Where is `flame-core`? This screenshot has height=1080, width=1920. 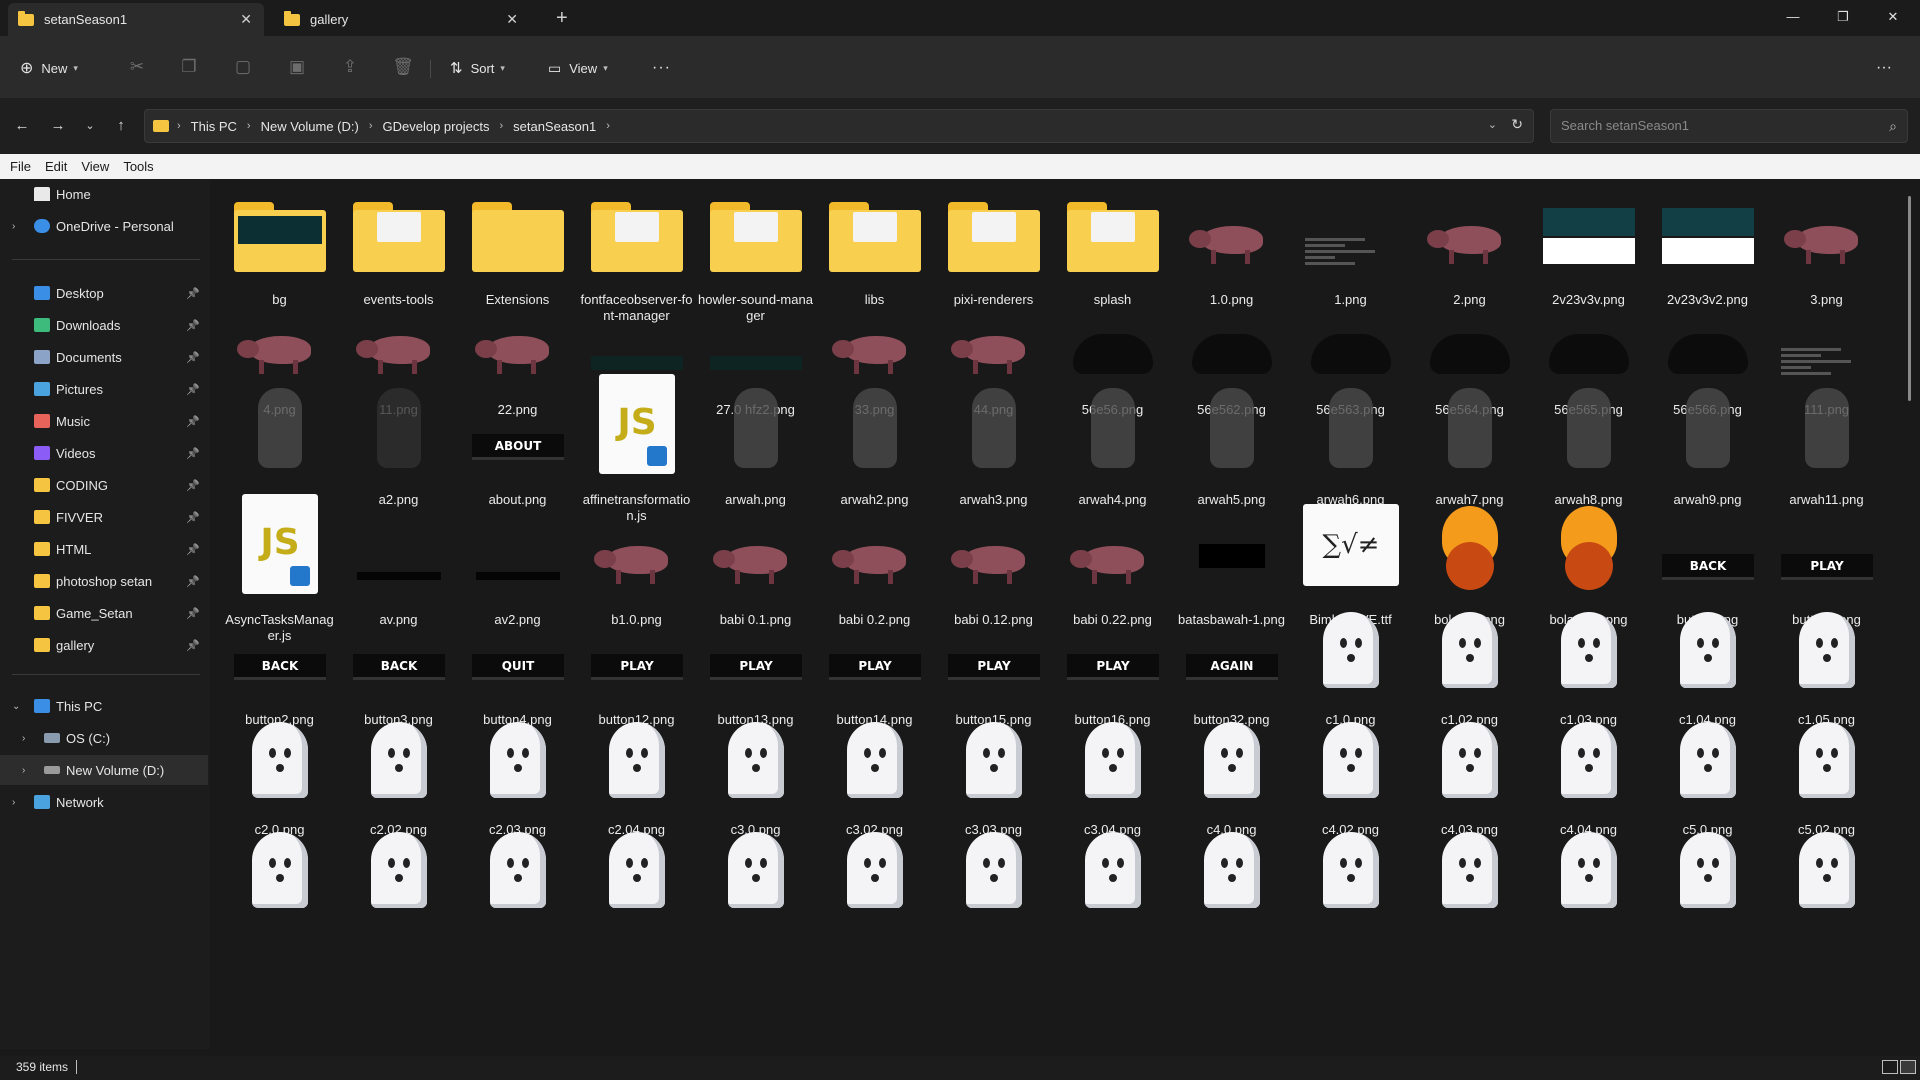
flame-core is located at coordinates (1470, 566).